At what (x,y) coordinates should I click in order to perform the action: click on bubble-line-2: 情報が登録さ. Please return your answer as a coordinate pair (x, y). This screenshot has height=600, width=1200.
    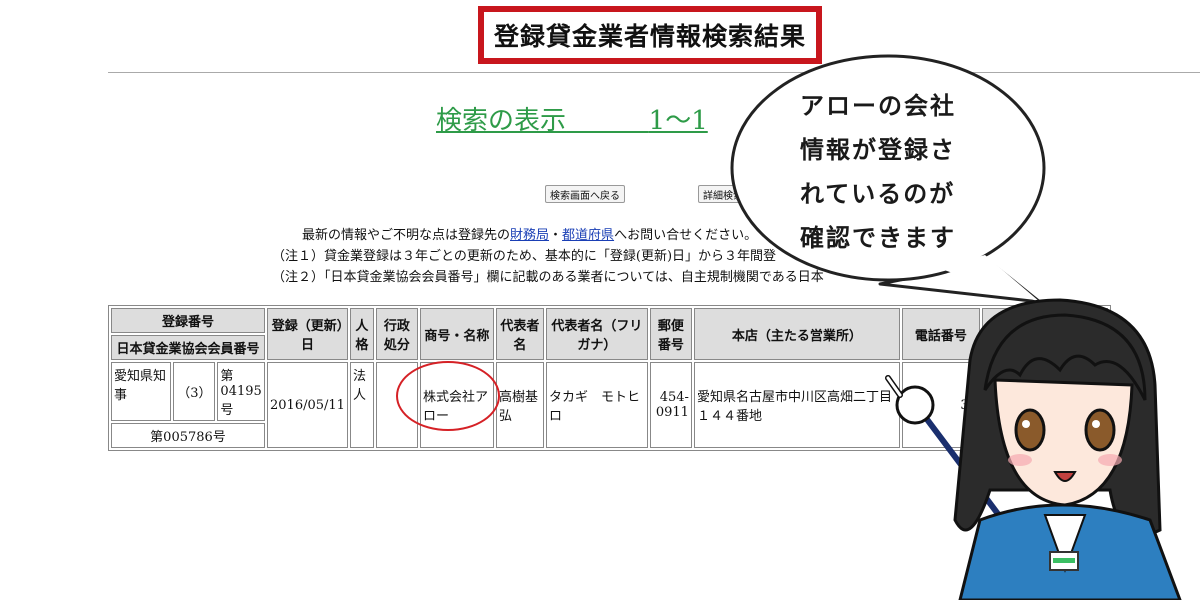
    Looking at the image, I should click on (878, 150).